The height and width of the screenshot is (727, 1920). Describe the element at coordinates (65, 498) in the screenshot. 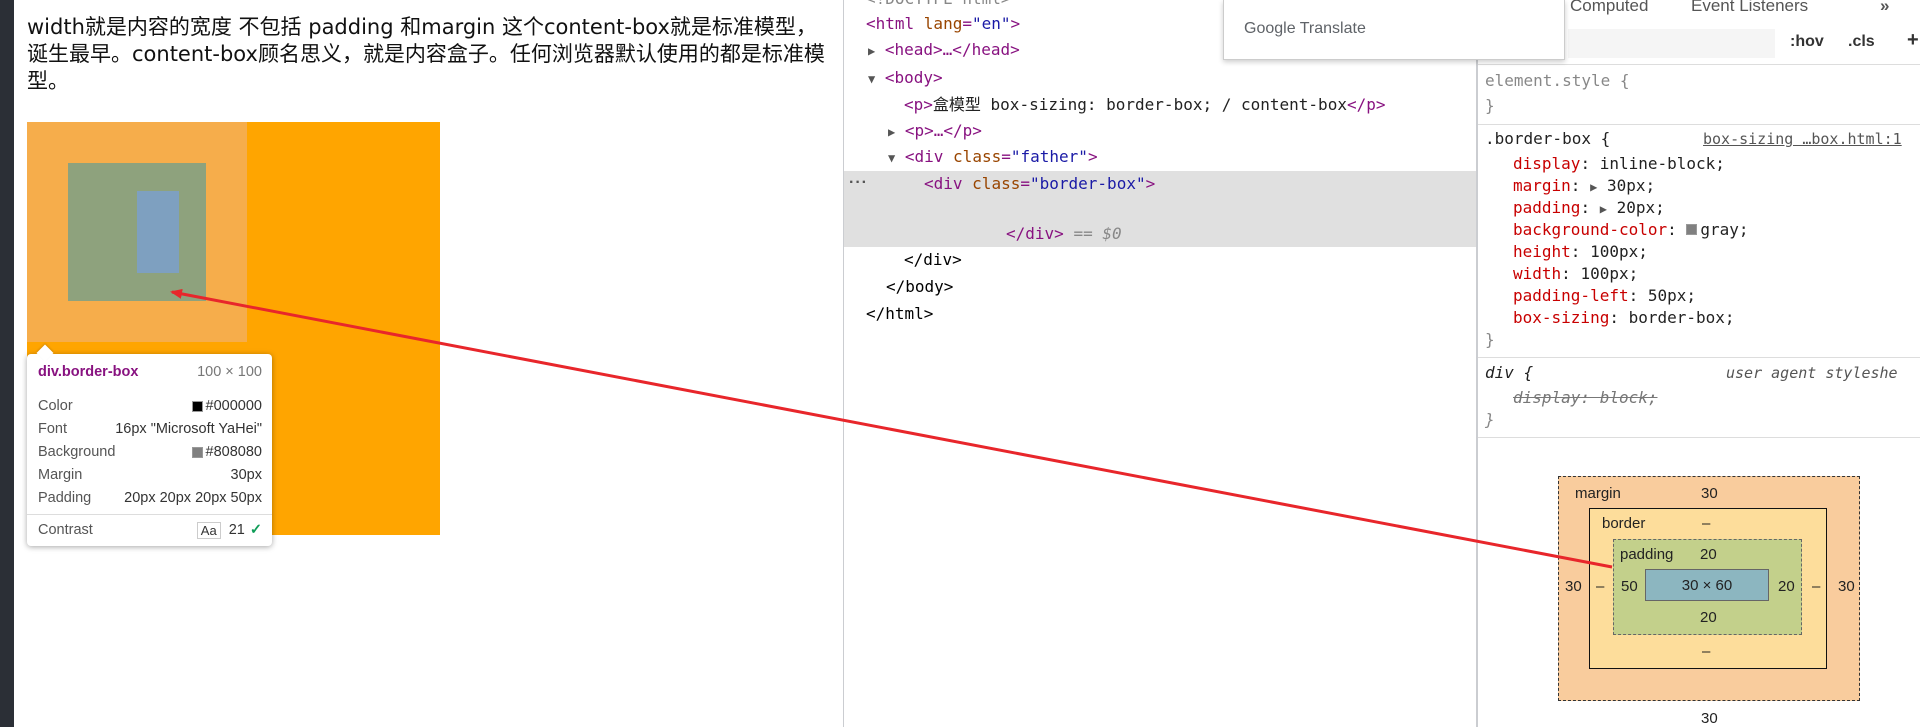

I see `tooltip-label: Padding` at that location.